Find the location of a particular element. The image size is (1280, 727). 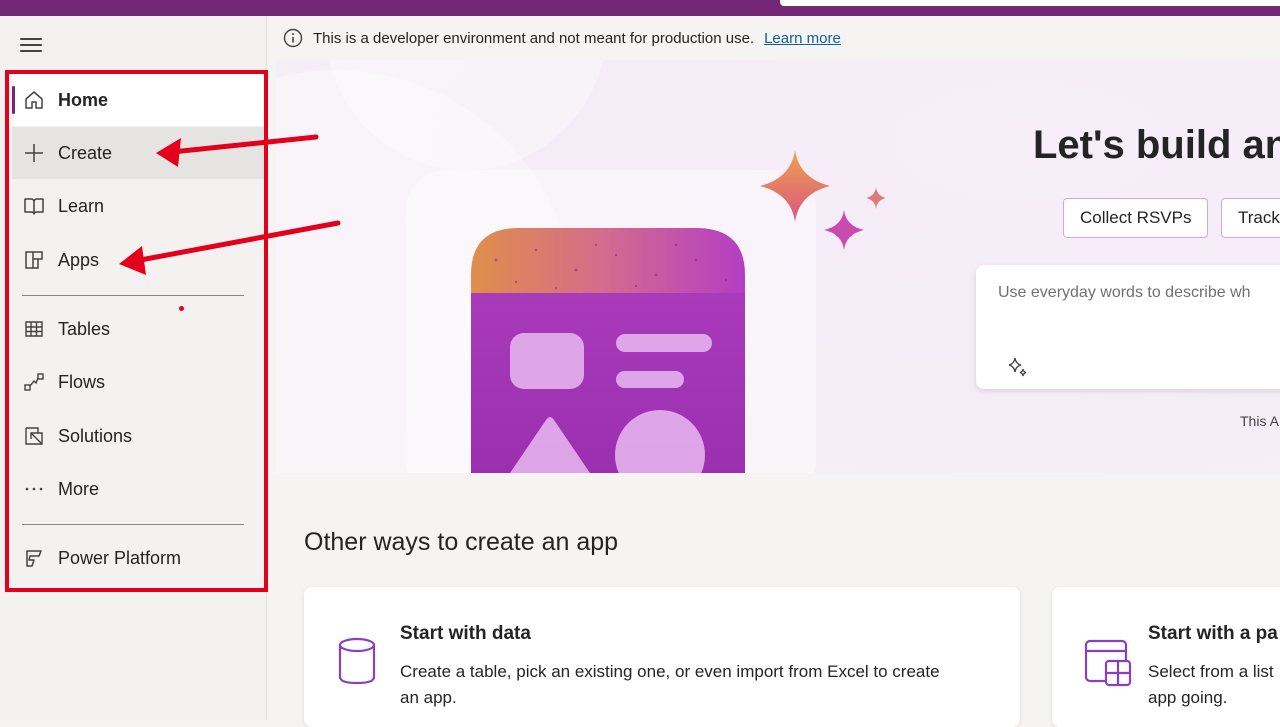

hamburger-menu-icon is located at coordinates (31, 46).